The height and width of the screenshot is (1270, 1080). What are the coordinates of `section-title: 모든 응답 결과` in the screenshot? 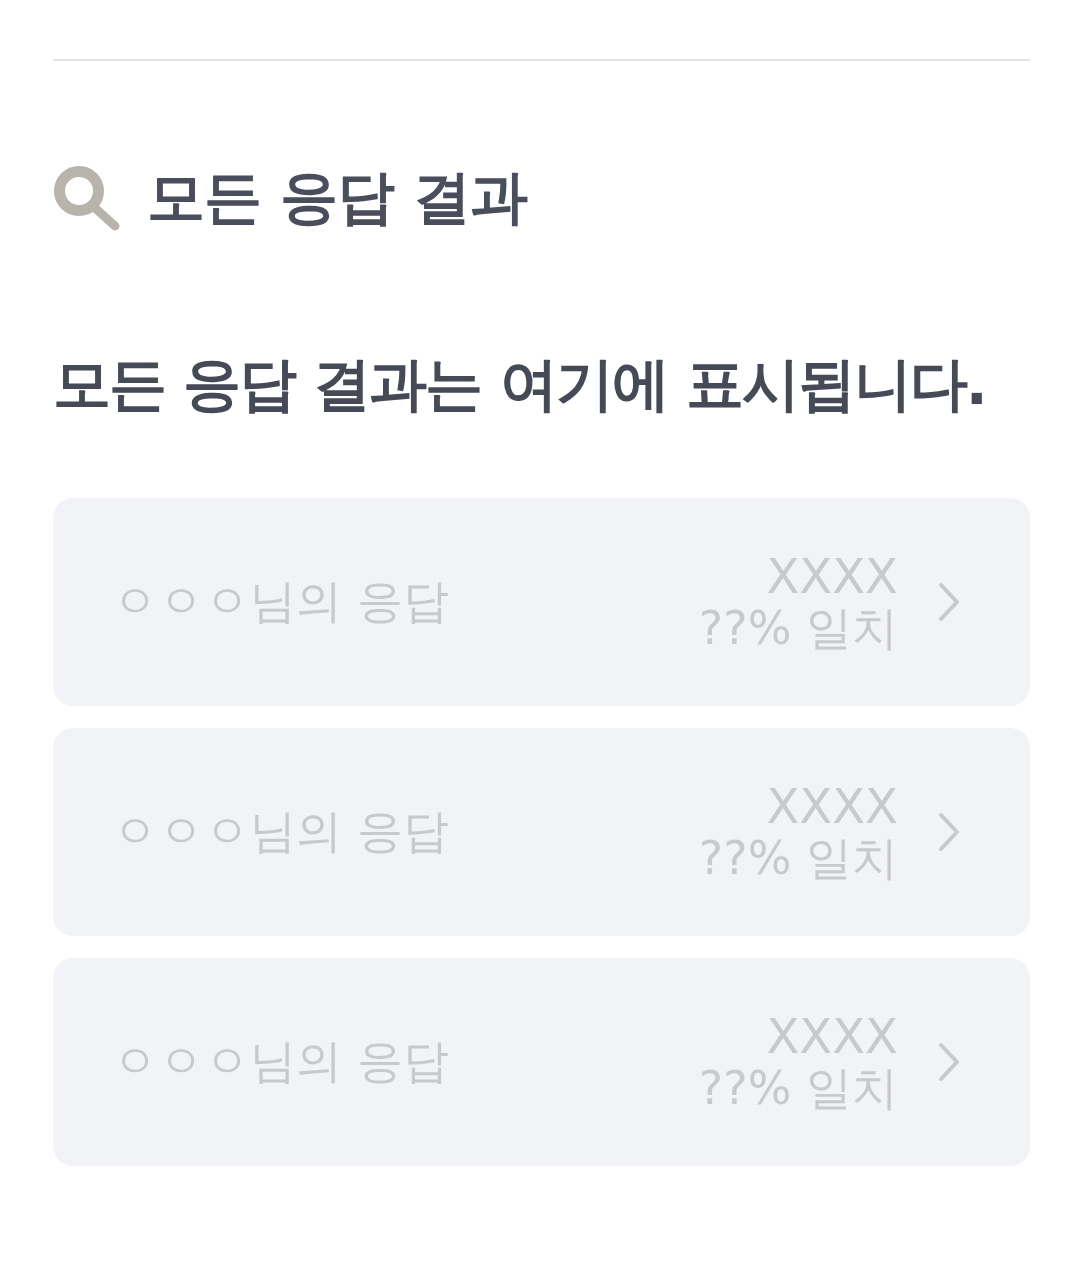 It's located at (337, 198).